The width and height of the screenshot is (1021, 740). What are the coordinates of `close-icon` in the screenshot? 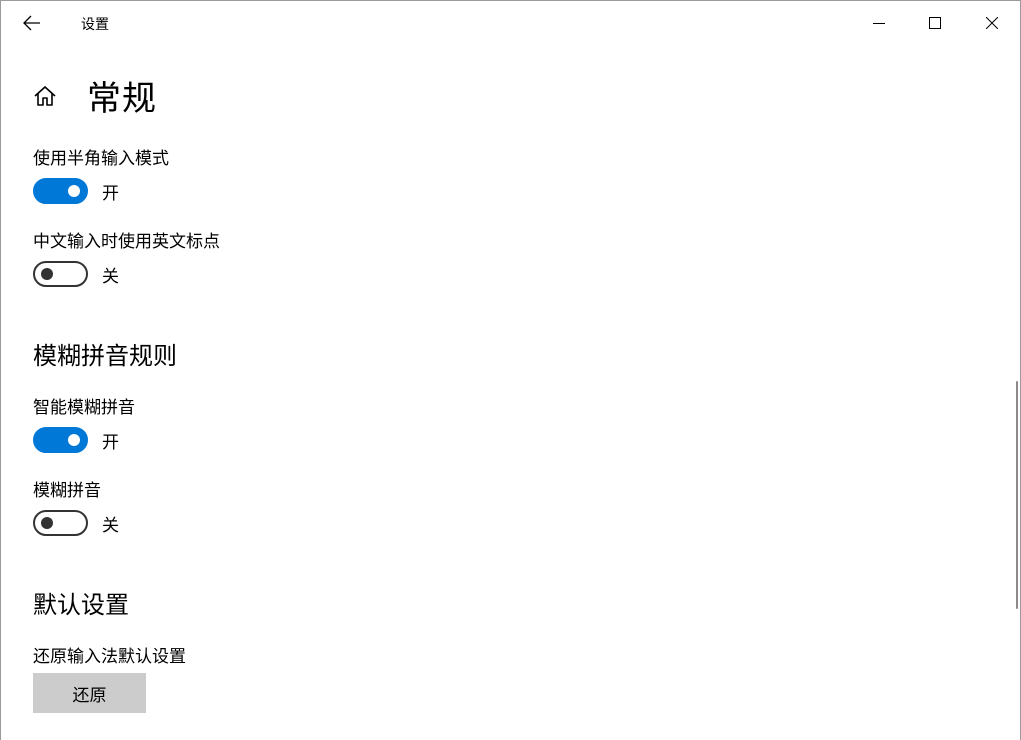 It's located at (992, 23).